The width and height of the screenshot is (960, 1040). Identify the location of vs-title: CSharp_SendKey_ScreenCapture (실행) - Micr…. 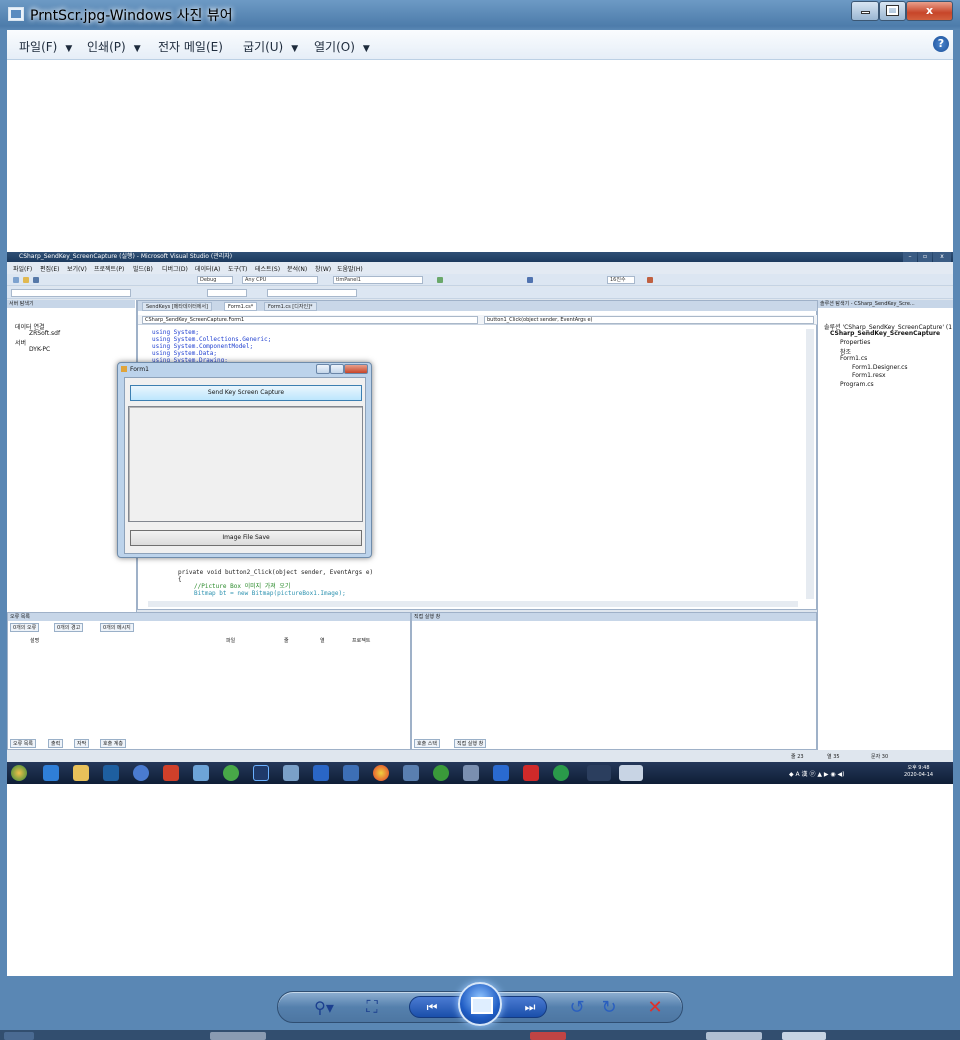
(126, 256).